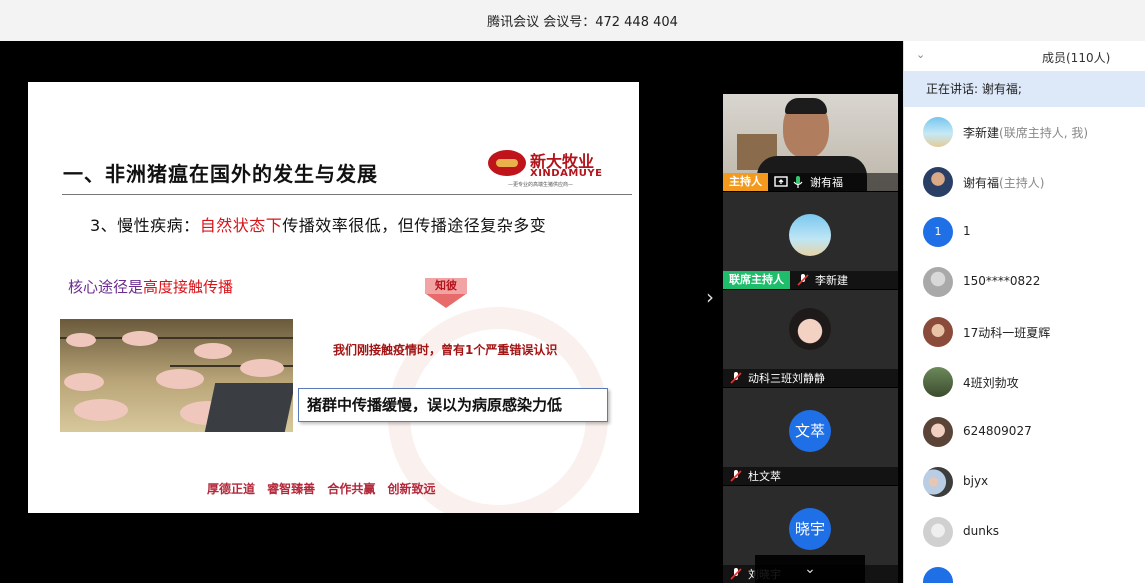  What do you see at coordinates (446, 301) in the screenshot?
I see `down-arrow-icon` at bounding box center [446, 301].